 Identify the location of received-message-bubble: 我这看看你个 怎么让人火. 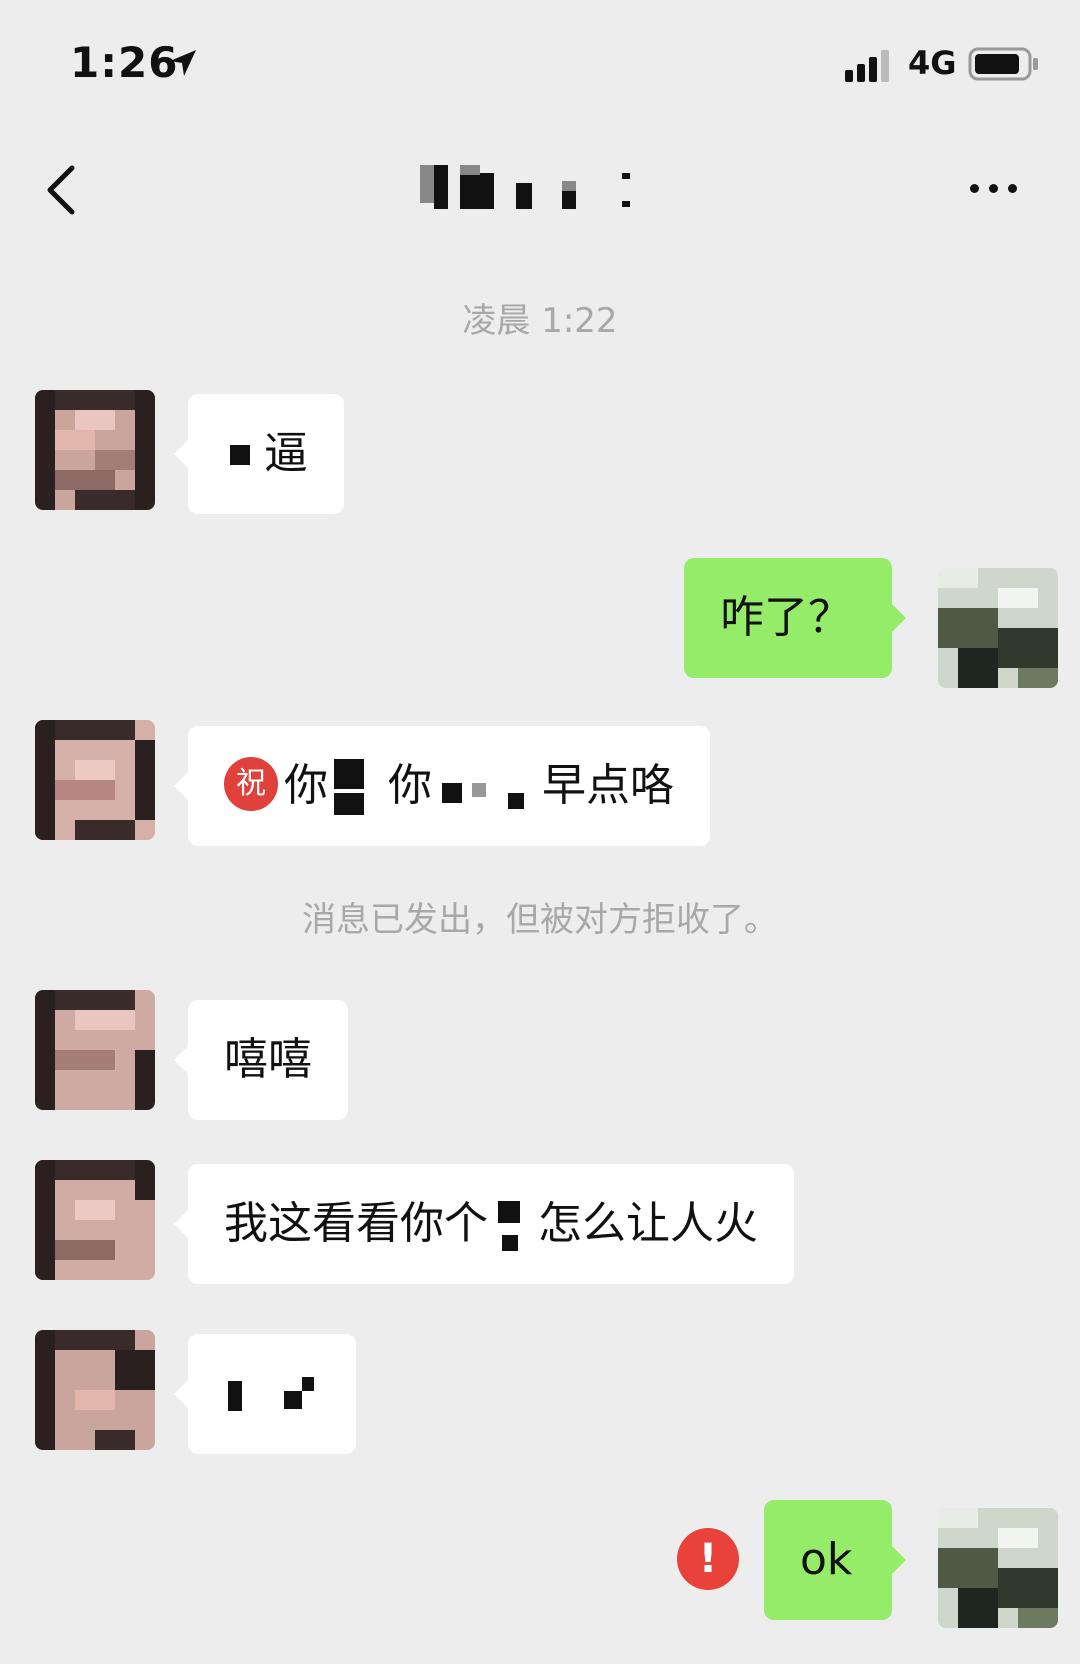
(484, 1224).